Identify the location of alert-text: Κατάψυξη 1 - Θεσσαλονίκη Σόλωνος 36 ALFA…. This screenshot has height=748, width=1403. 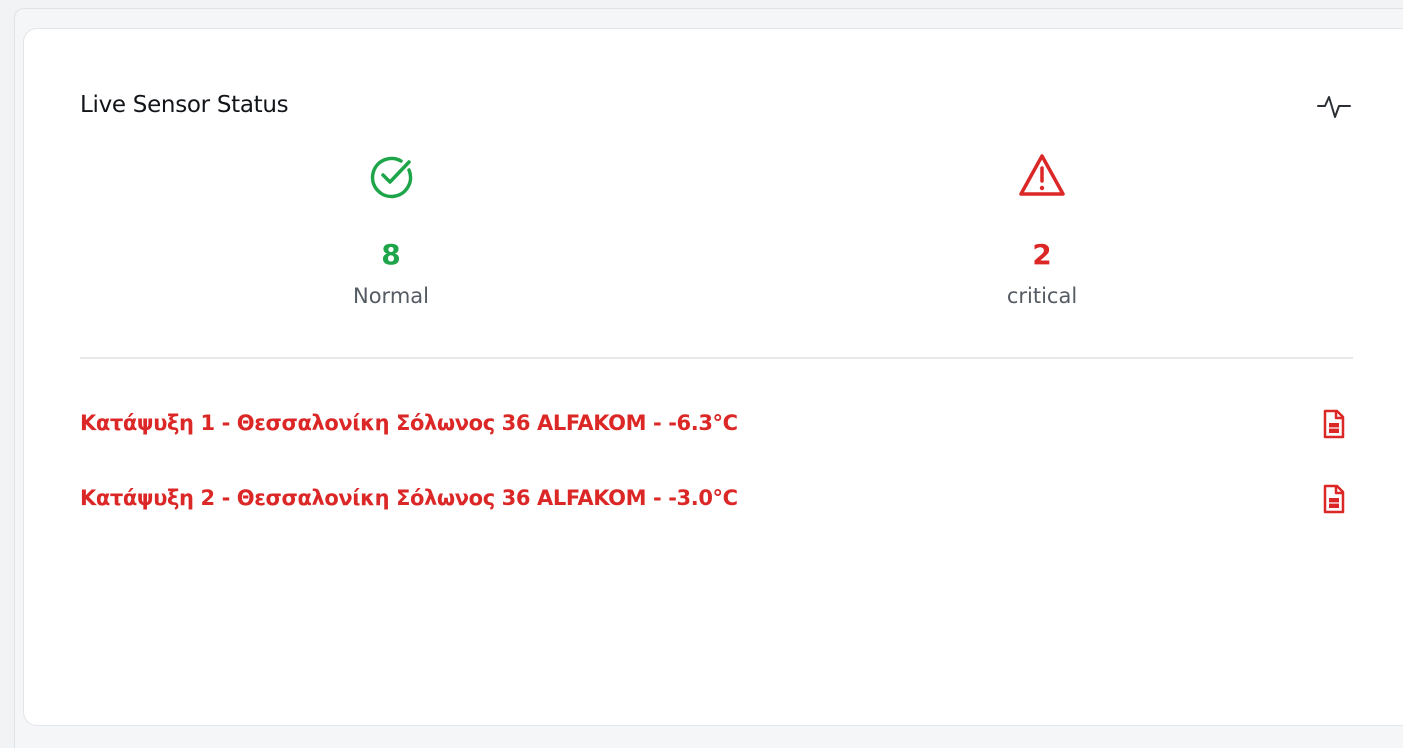
(409, 423).